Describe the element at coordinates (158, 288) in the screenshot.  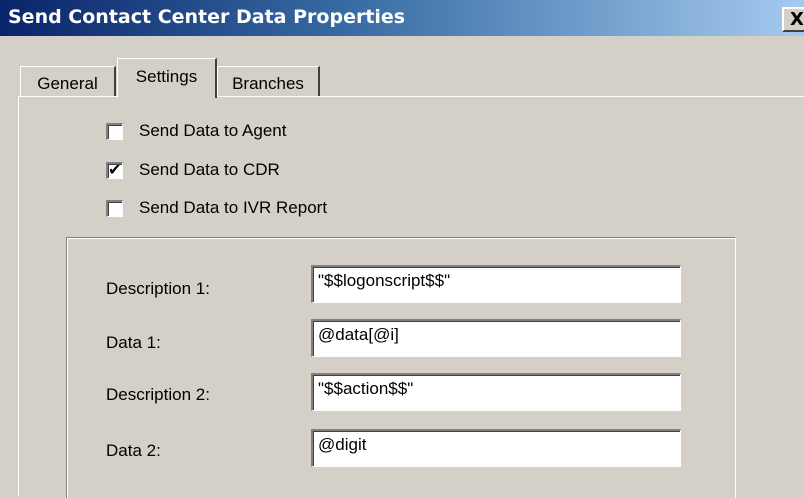
I see `description-1-label: Description 1:` at that location.